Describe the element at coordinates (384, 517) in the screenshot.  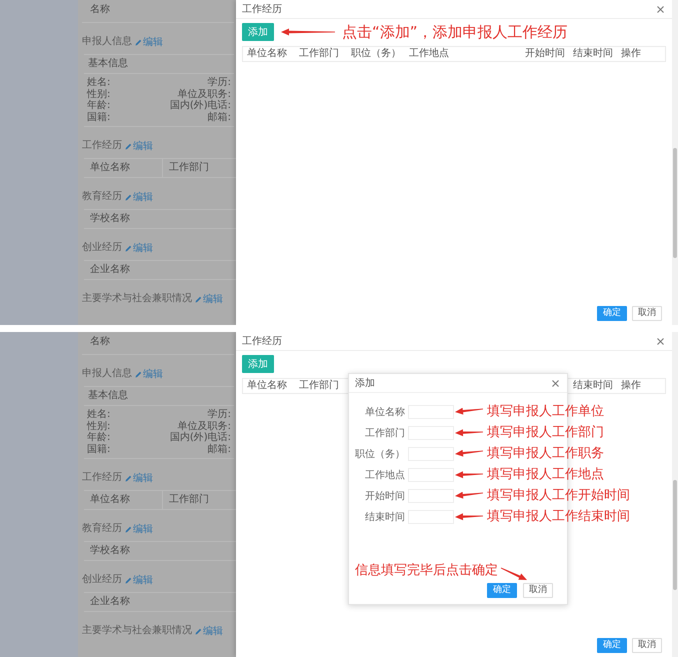
I see `field-label: 结束时间` at that location.